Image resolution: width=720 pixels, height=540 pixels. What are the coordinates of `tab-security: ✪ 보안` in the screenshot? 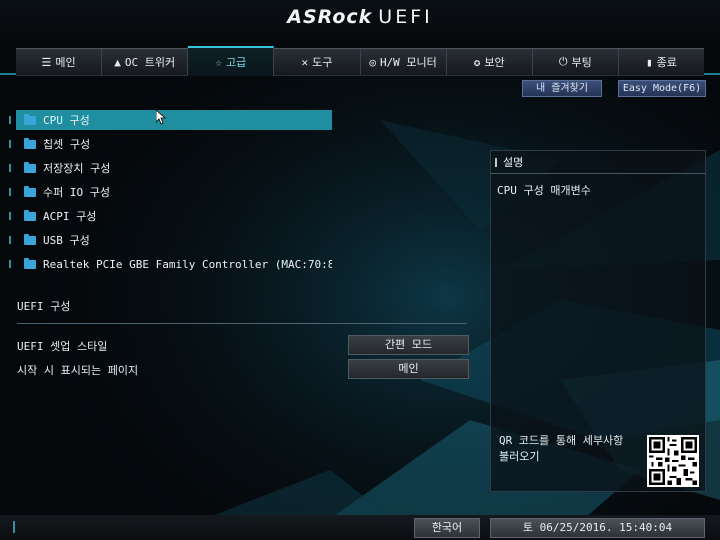 It's located at (490, 62).